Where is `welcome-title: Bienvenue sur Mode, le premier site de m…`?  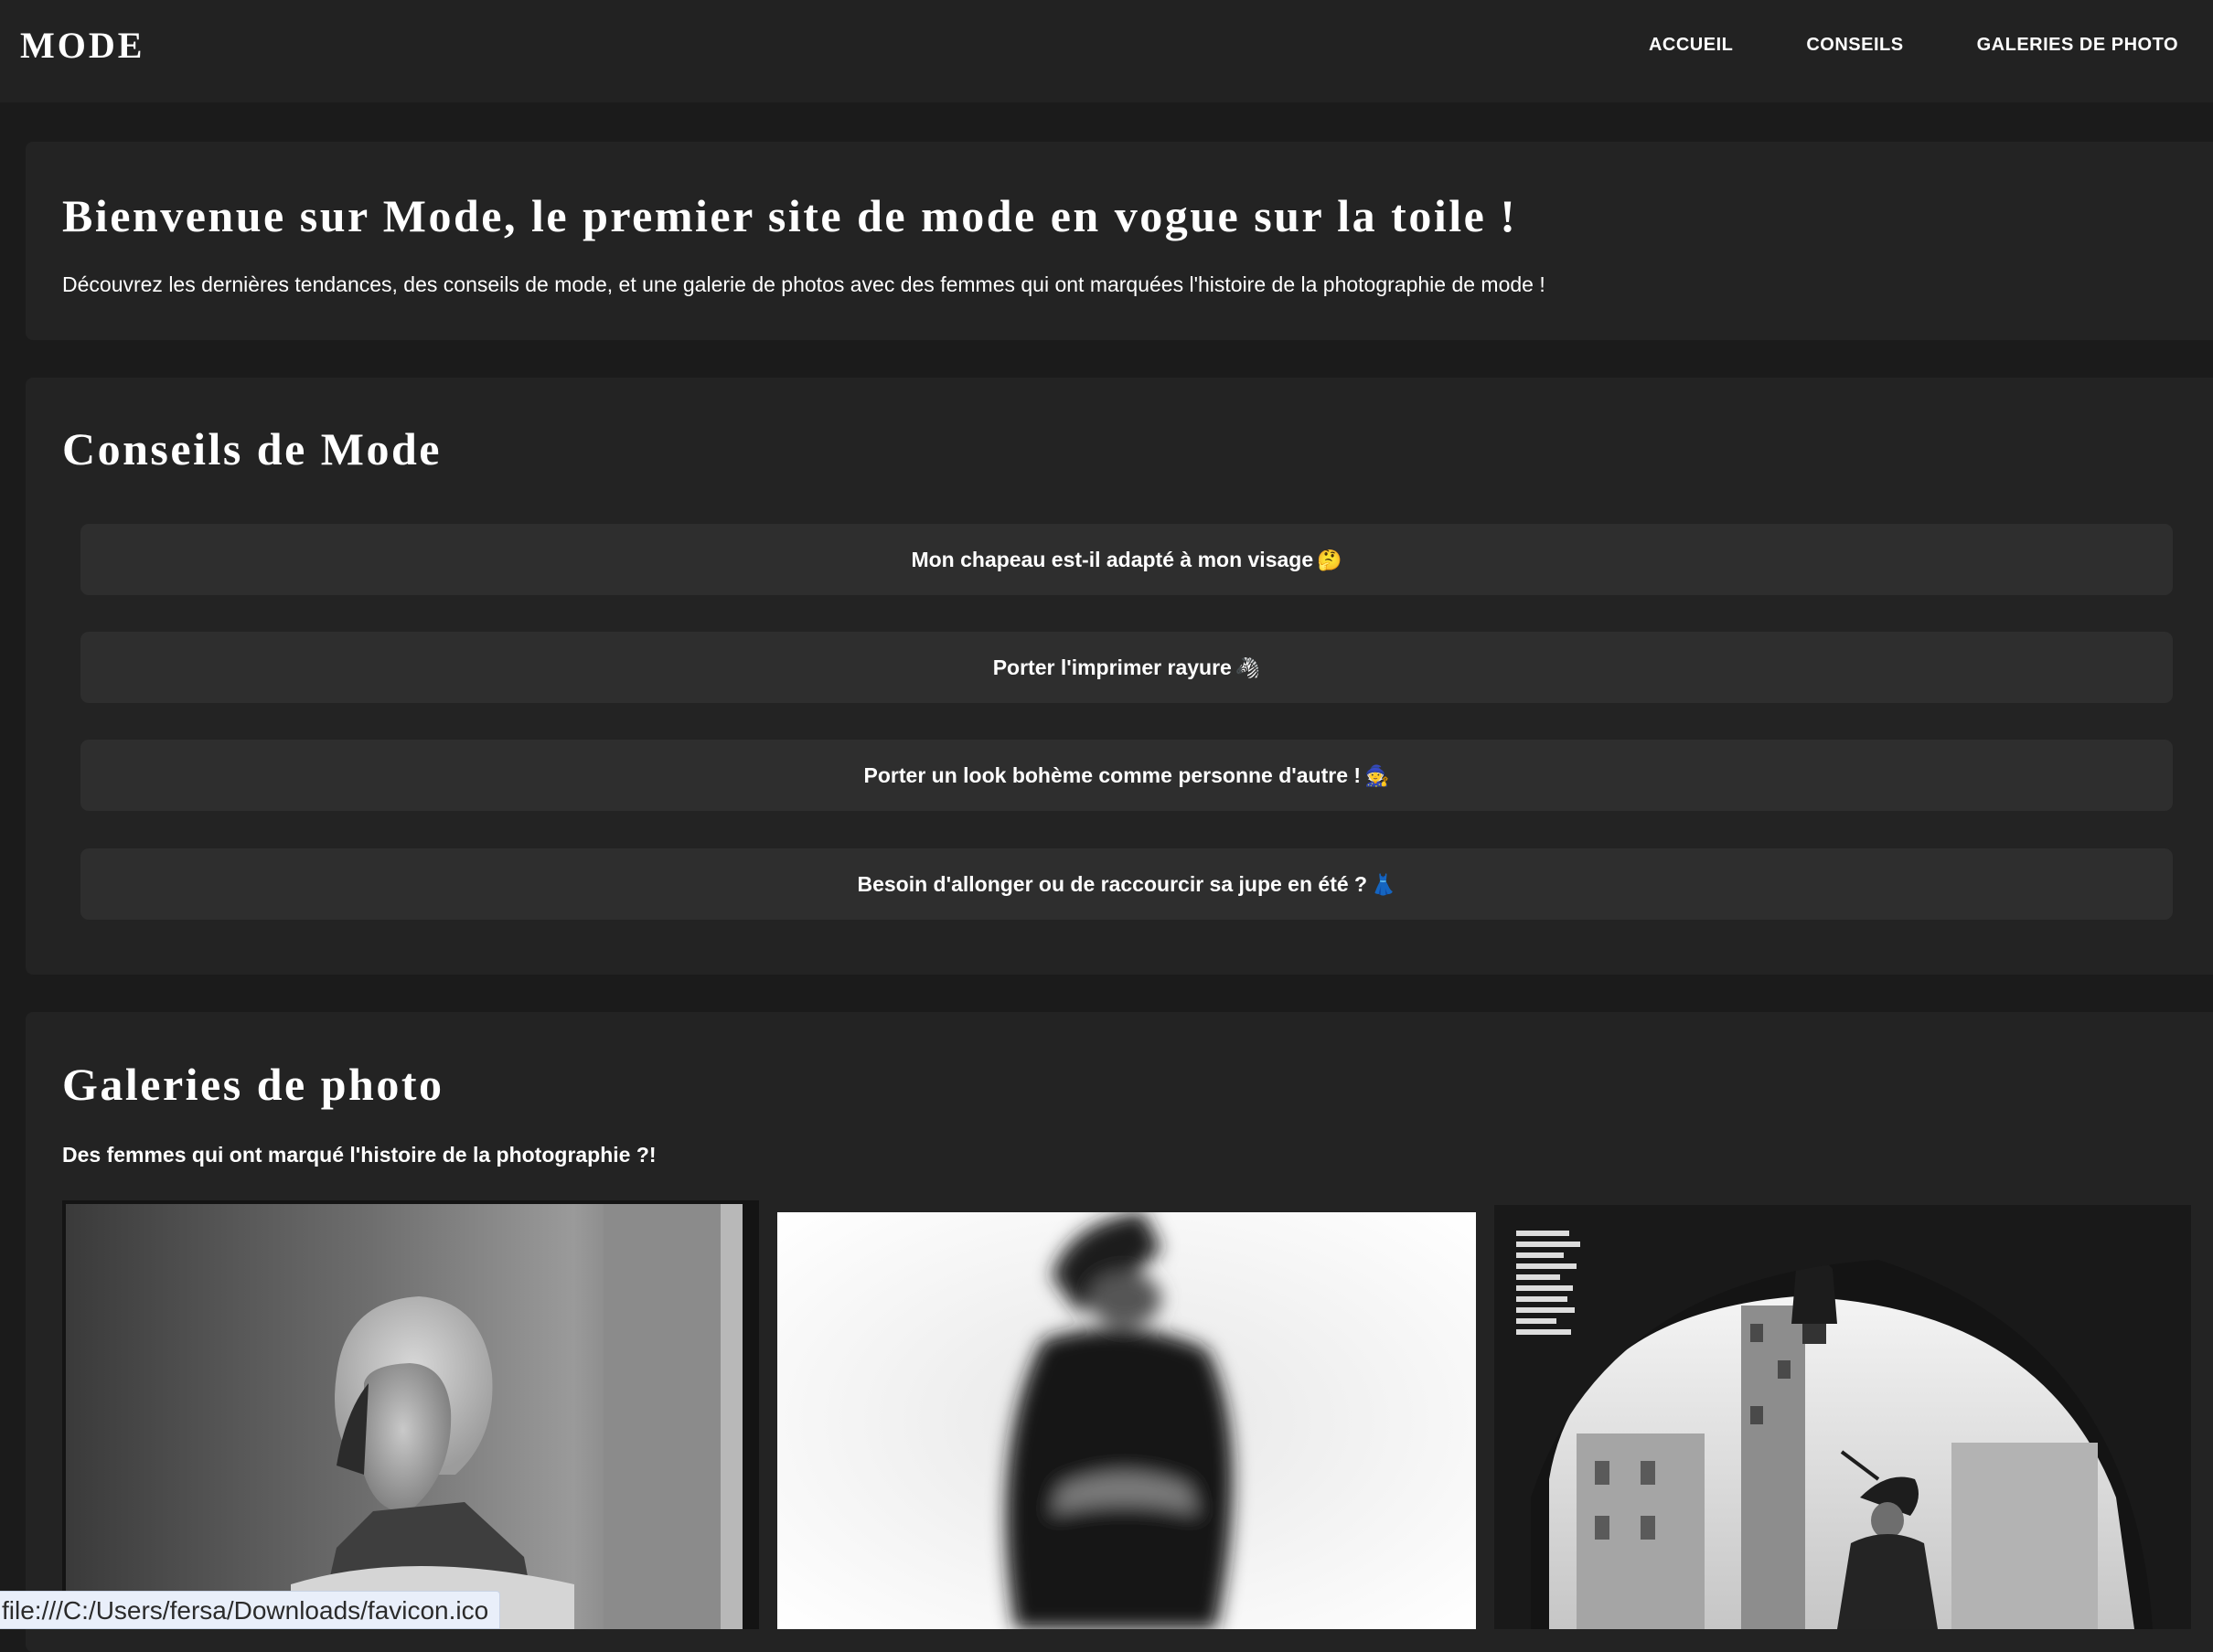
welcome-title: Bienvenue sur Mode, le premier site de m… is located at coordinates (790, 215).